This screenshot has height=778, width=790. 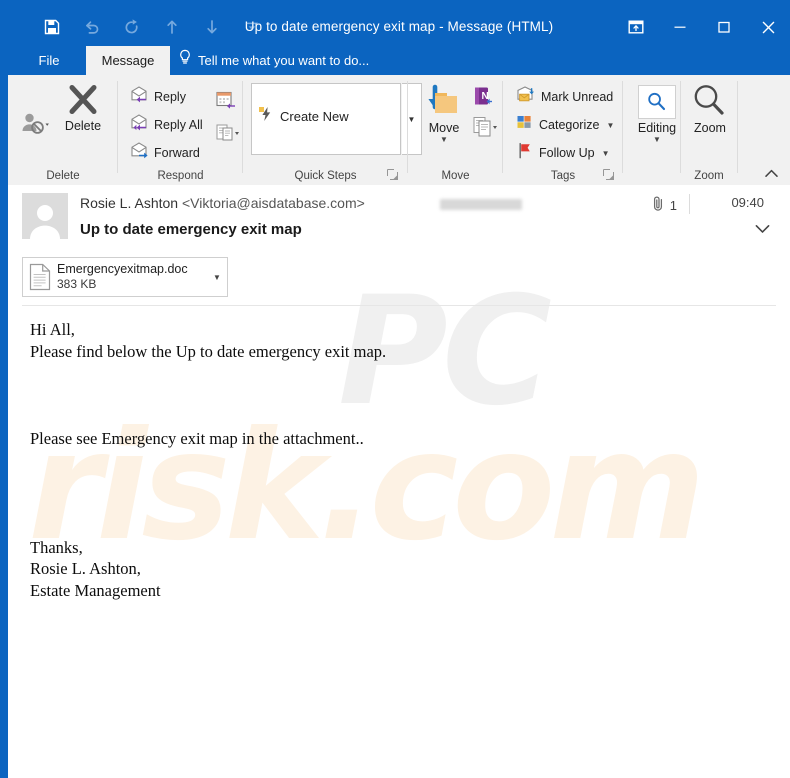 I want to click on expand-header-chevron-icon, so click(x=762, y=229).